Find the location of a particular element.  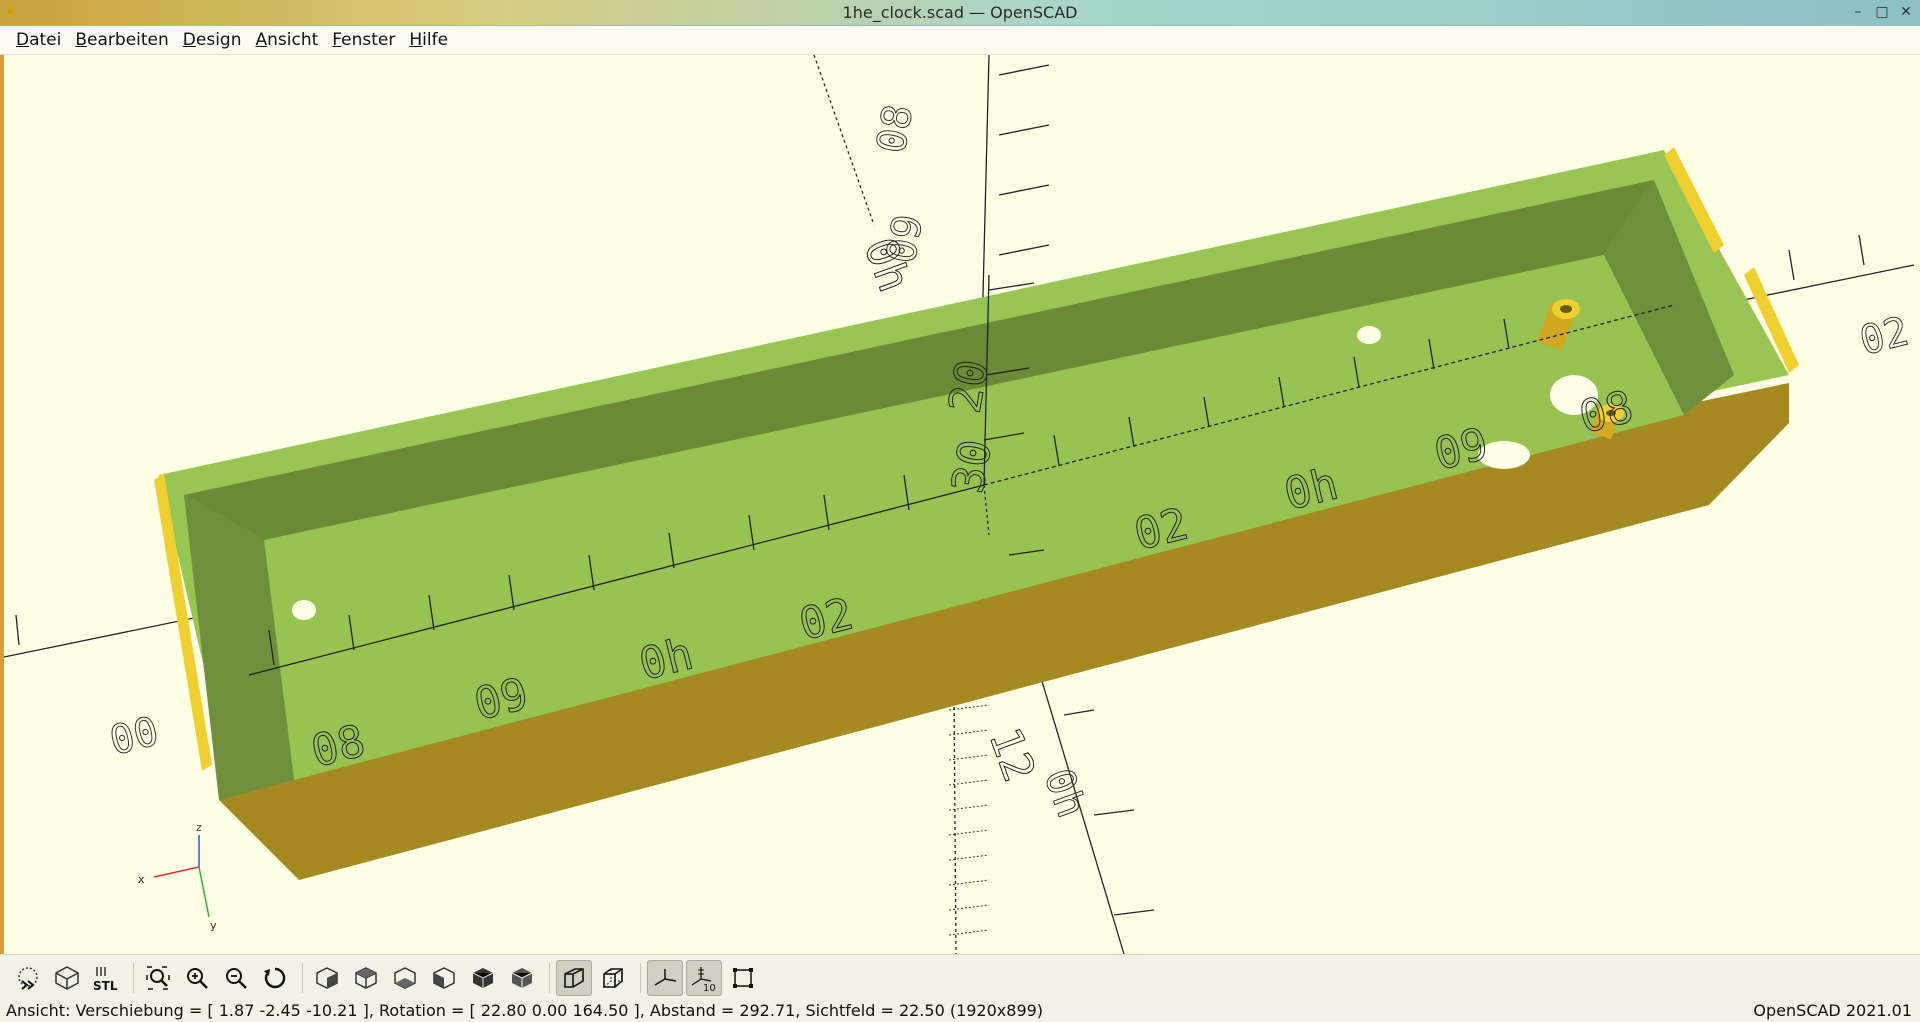

preview-button is located at coordinates (28, 978).